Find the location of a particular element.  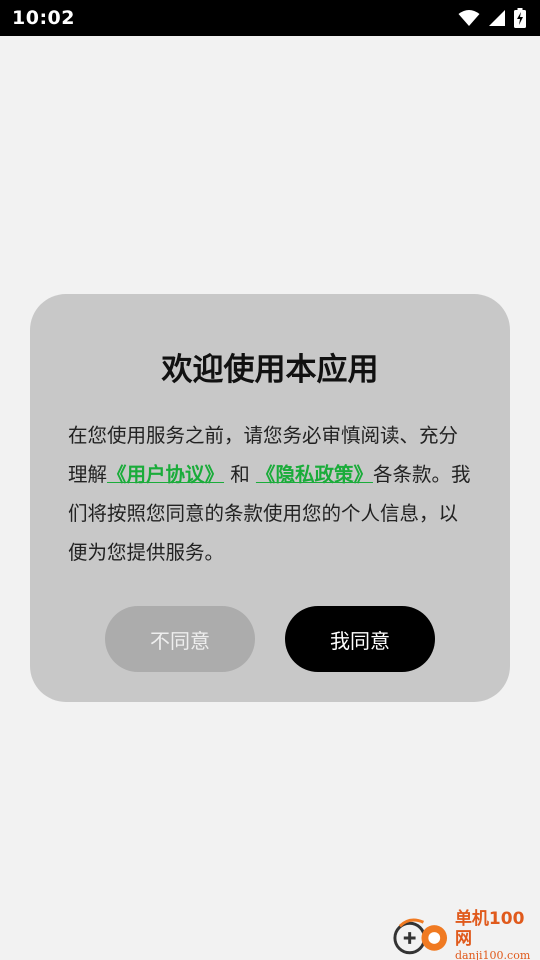

watermark: 单机100网 danji100.com is located at coordinates (465, 934).